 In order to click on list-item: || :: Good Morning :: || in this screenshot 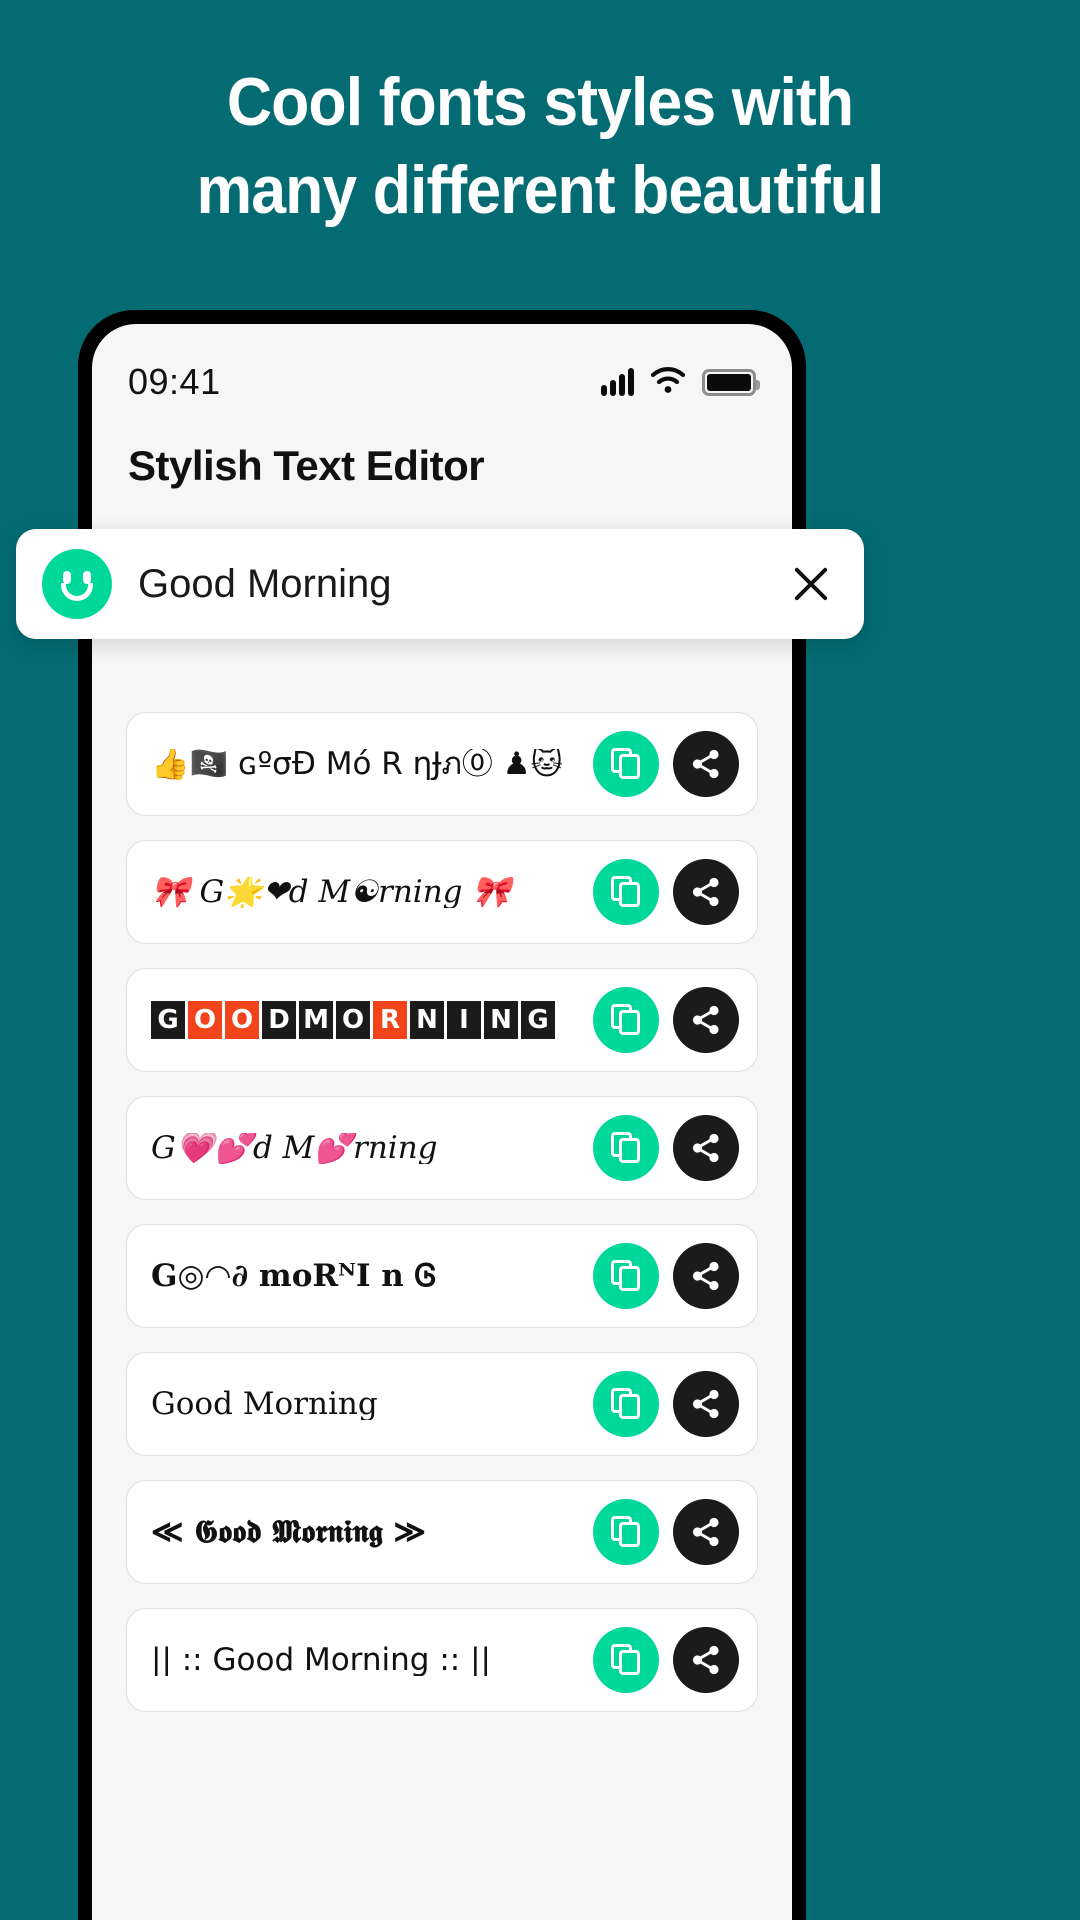, I will do `click(442, 1660)`.